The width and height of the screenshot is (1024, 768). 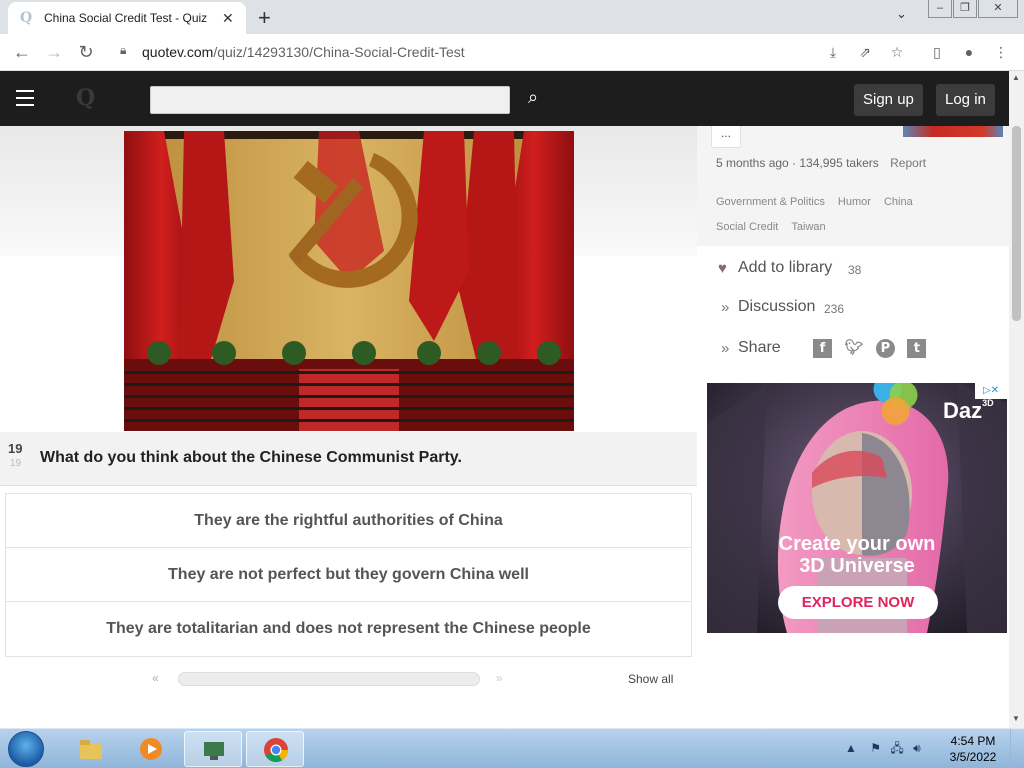 I want to click on chrome-icon, so click(x=276, y=750).